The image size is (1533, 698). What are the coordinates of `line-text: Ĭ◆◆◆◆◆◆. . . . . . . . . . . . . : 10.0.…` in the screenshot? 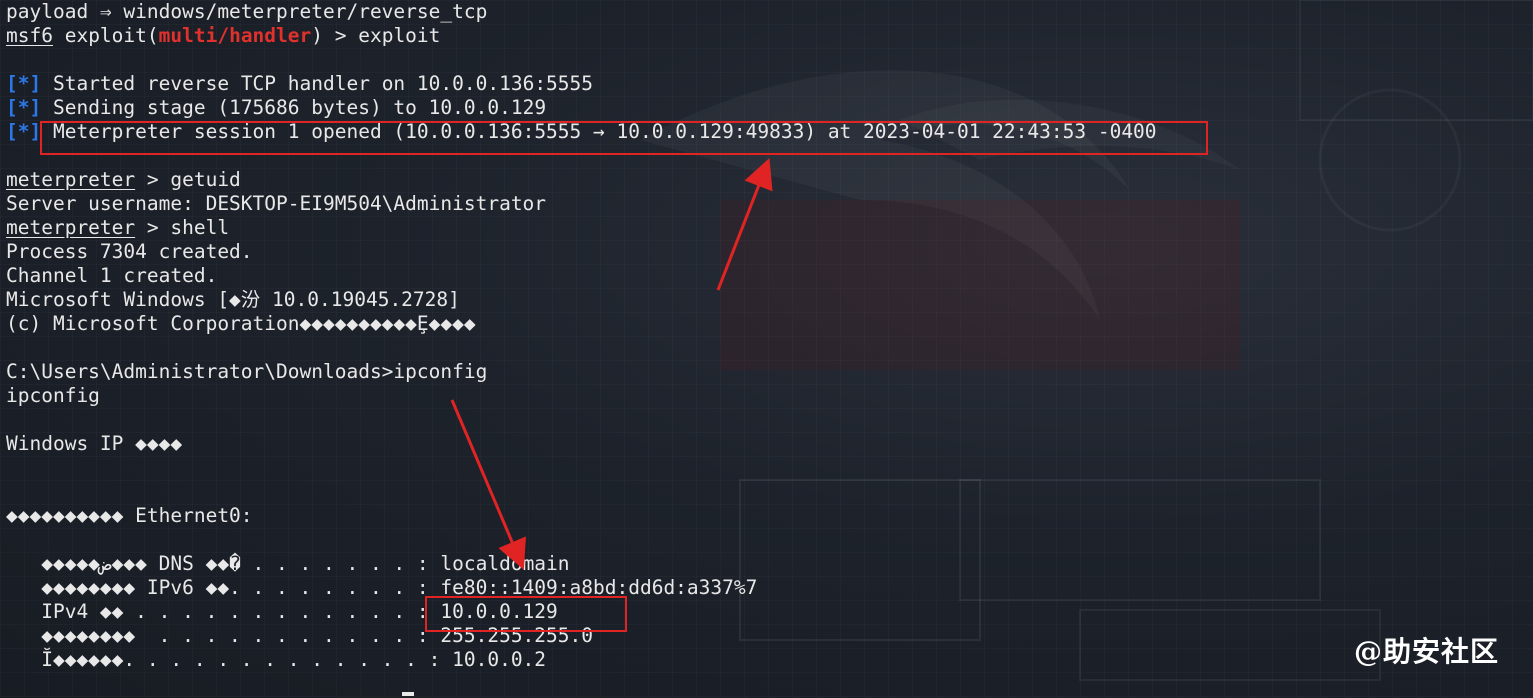 It's located at (276, 659).